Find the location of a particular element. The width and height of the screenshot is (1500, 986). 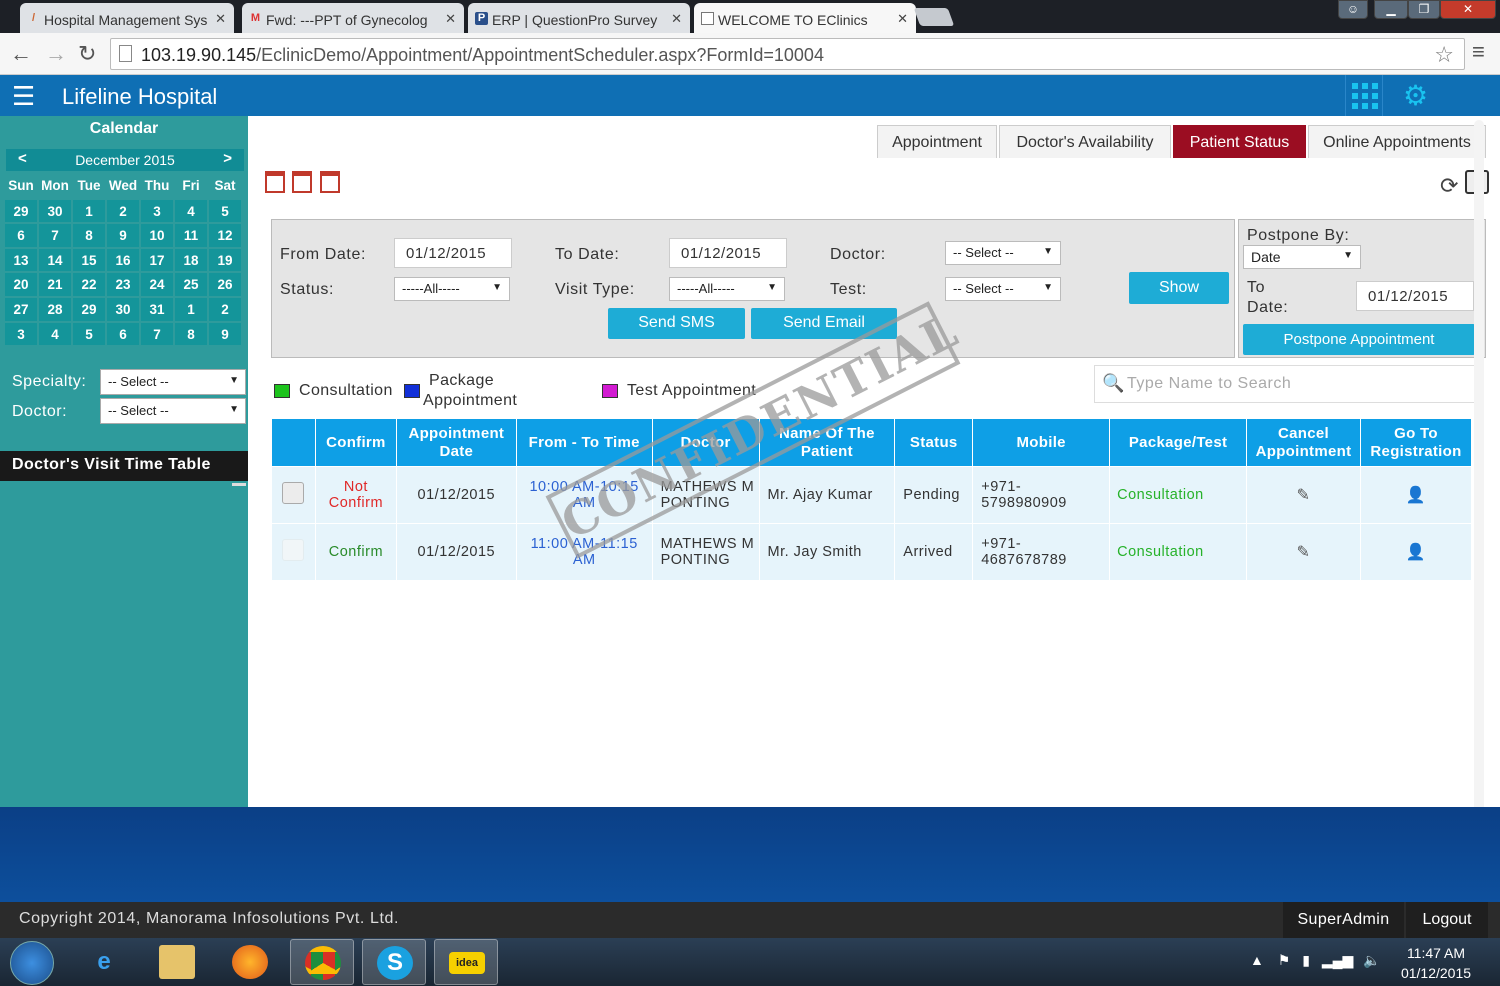

status-select: -----All----- ▼ is located at coordinates (452, 289).